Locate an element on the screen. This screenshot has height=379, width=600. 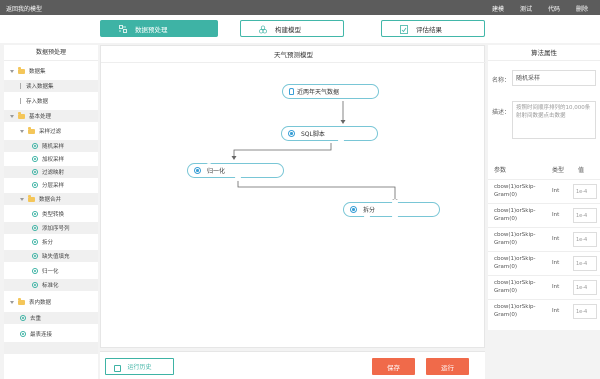
tree-label: 标准化 is located at coordinates (50, 286).